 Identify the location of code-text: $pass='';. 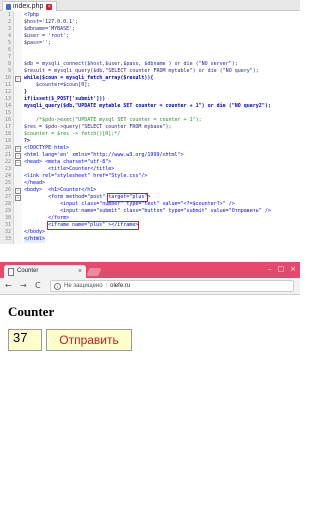
(38, 43).